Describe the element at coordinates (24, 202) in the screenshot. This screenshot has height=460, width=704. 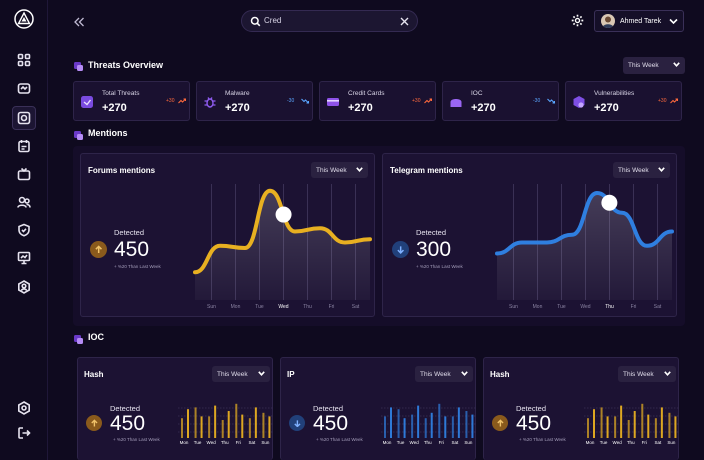
I see `users-icon` at that location.